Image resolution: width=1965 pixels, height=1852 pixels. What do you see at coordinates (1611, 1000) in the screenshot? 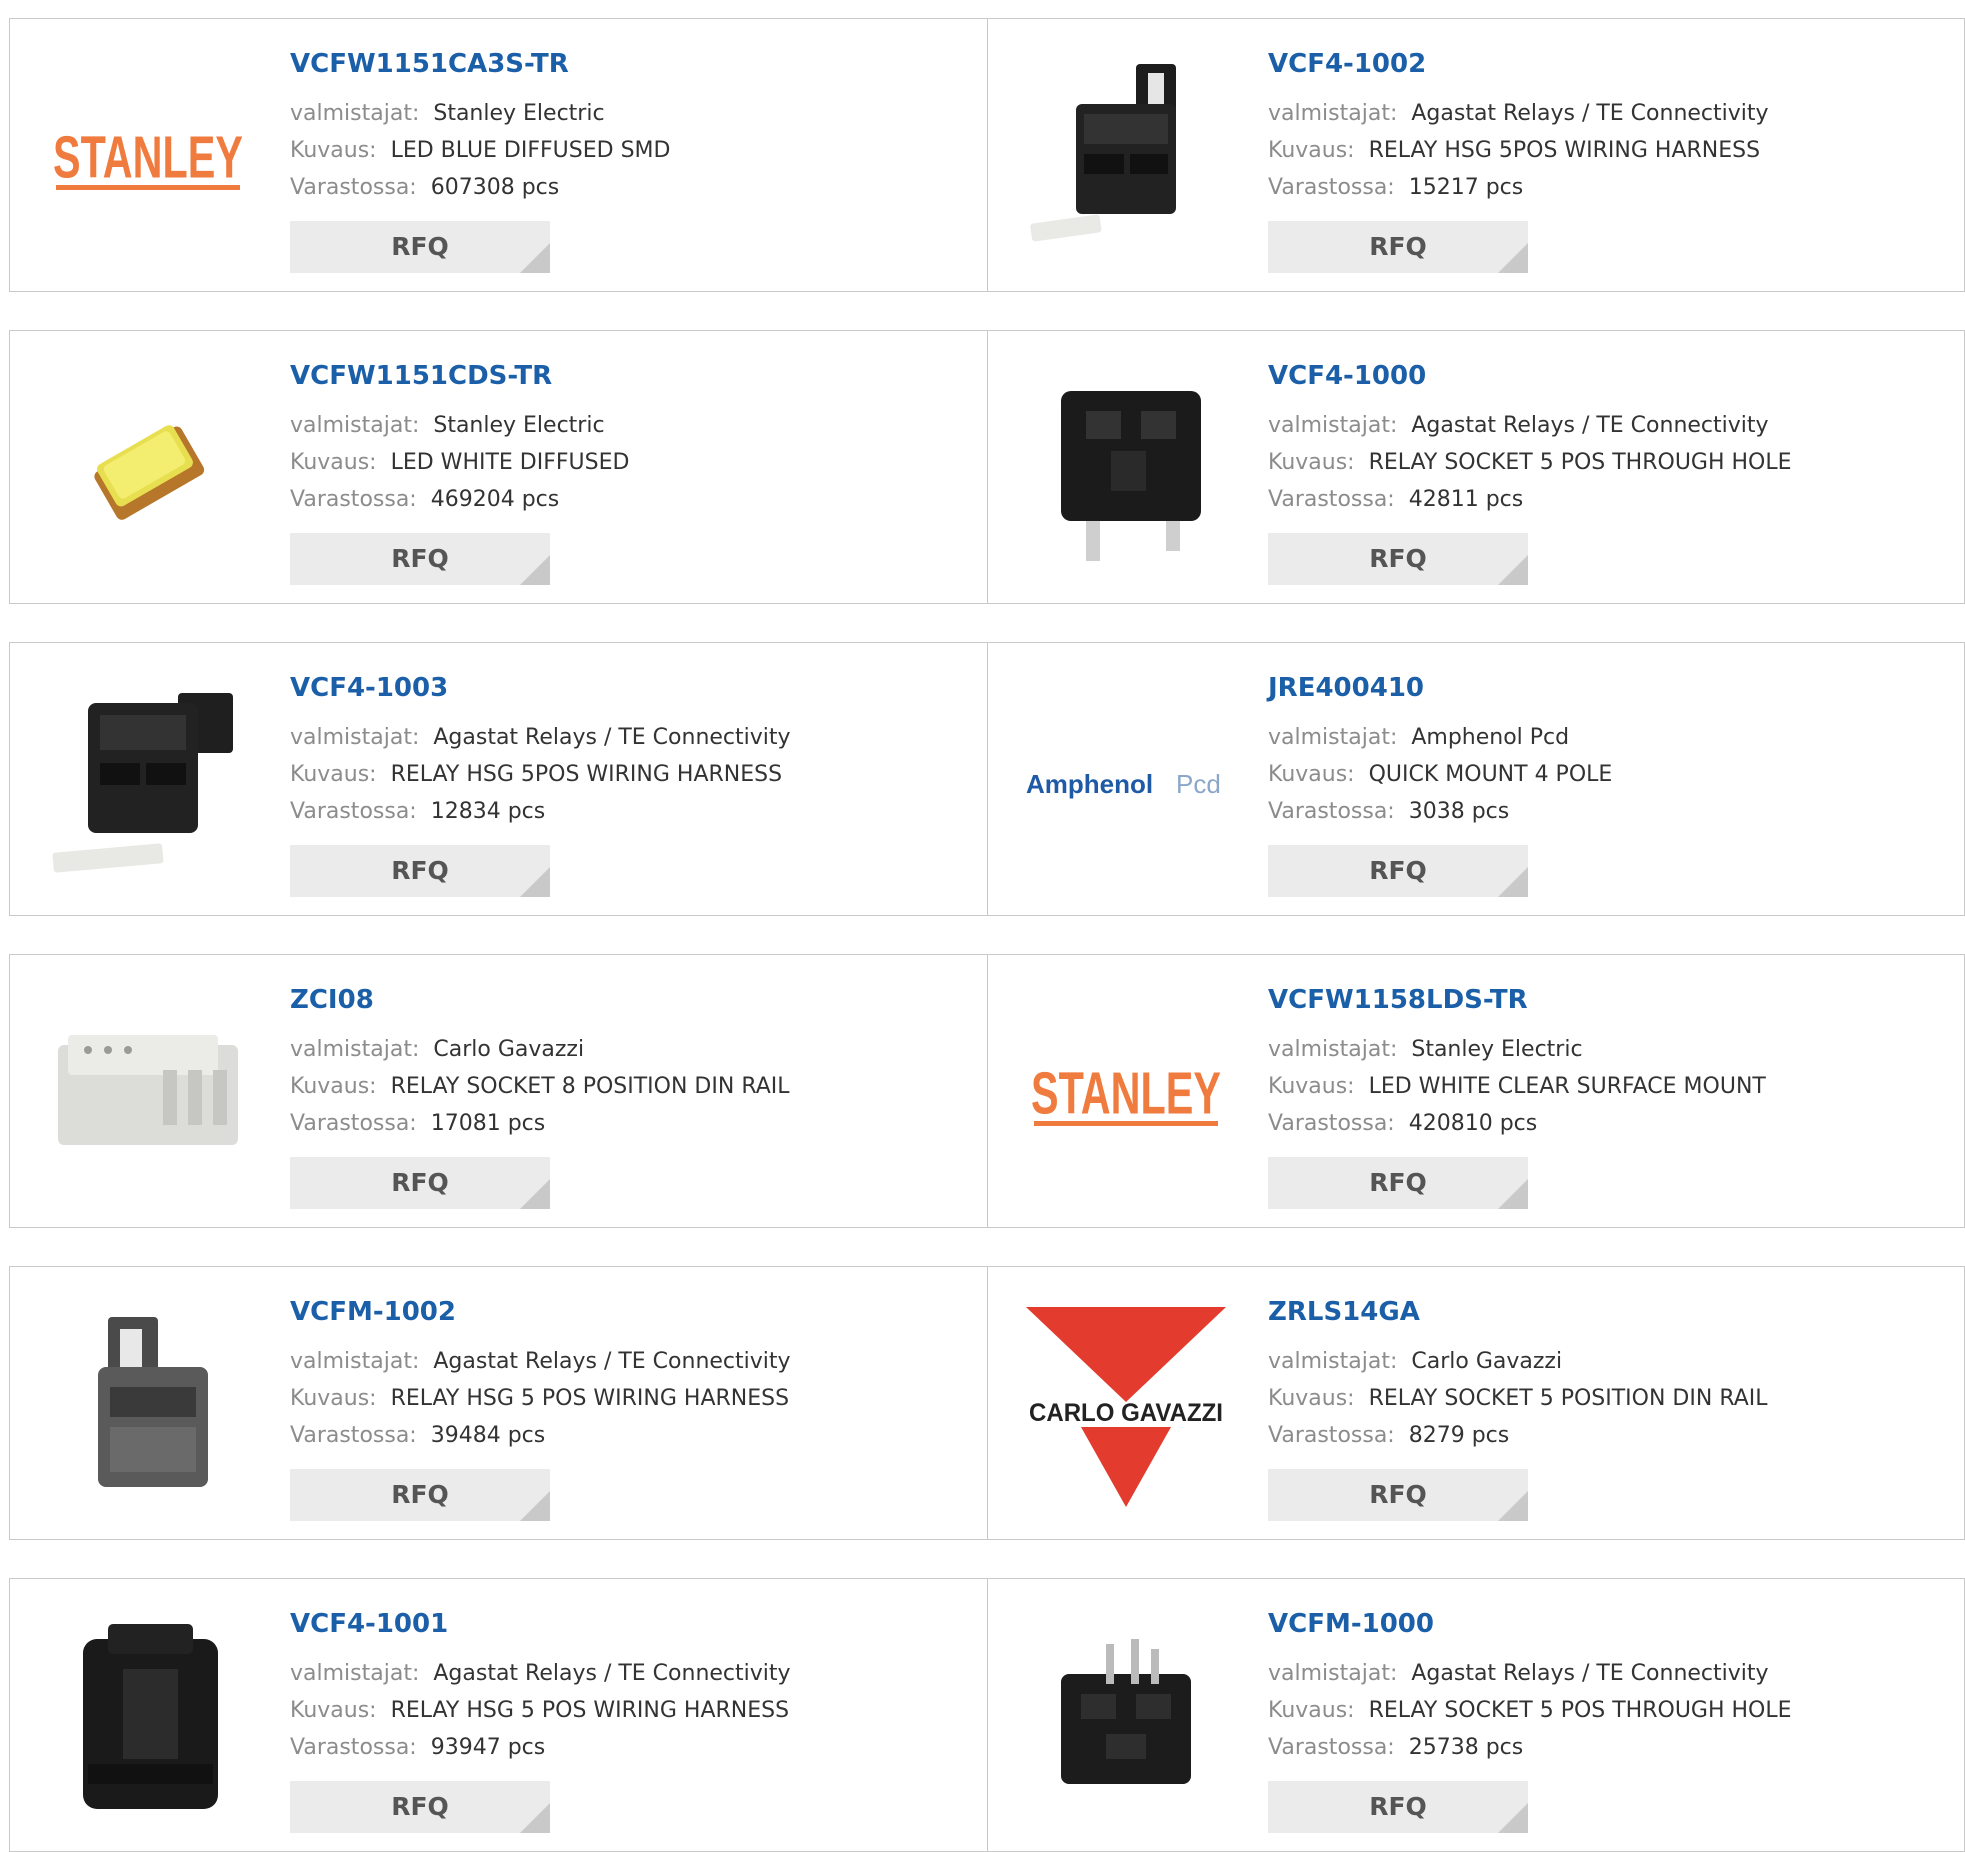
I see `part-number-link: VCFW1158LDS-TR` at bounding box center [1611, 1000].